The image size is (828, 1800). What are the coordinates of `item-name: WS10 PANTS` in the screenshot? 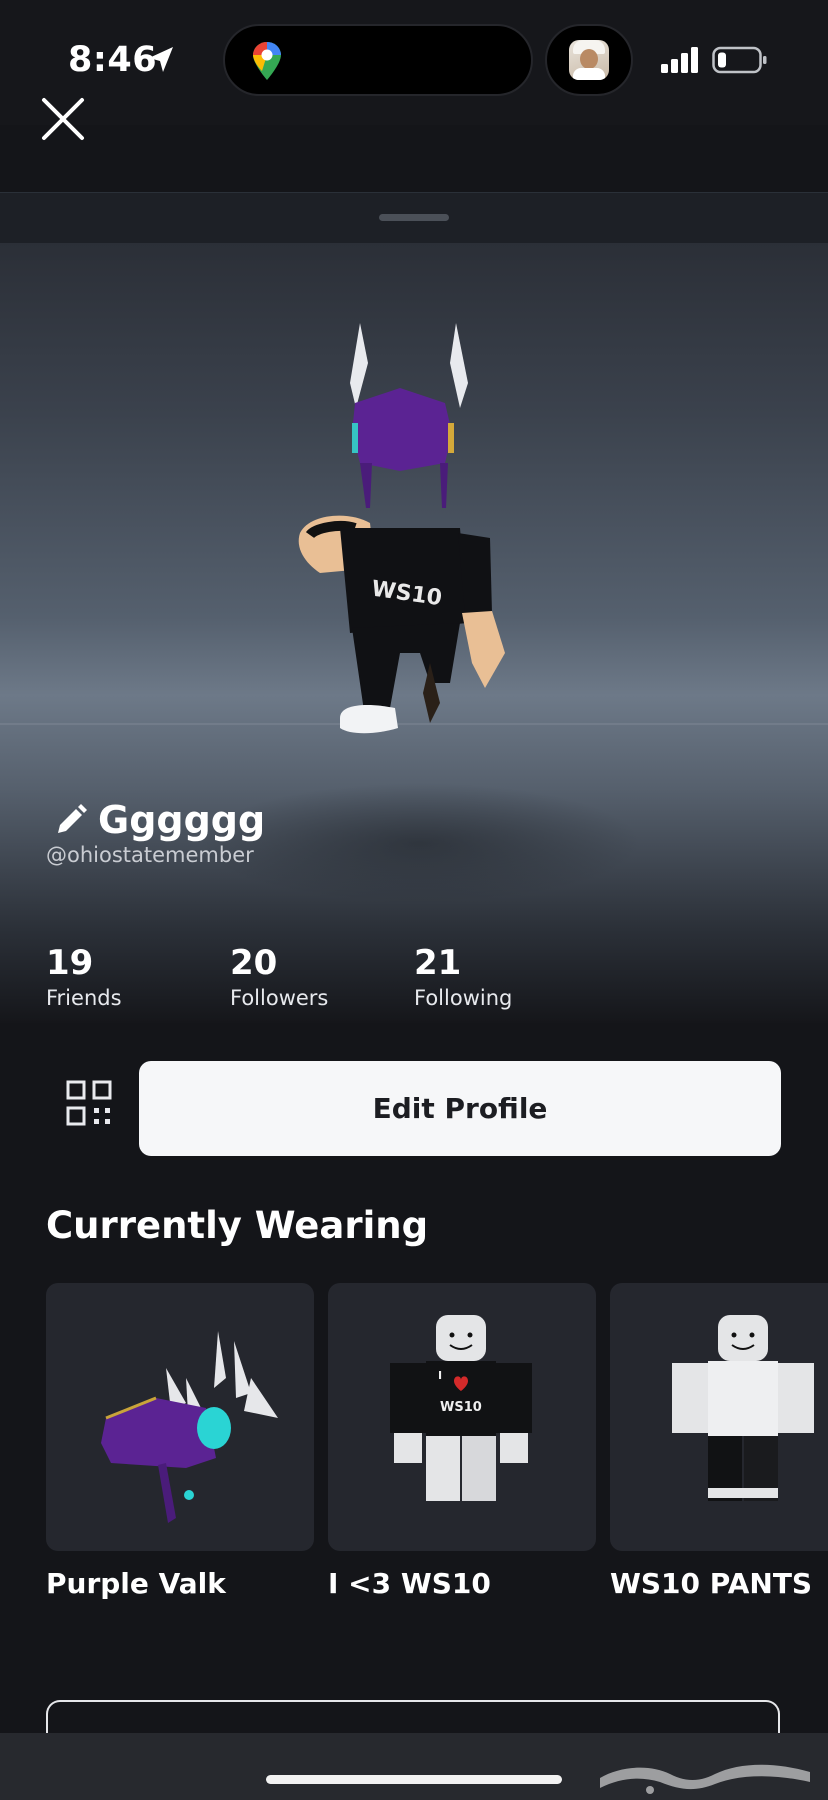 It's located at (711, 1583).